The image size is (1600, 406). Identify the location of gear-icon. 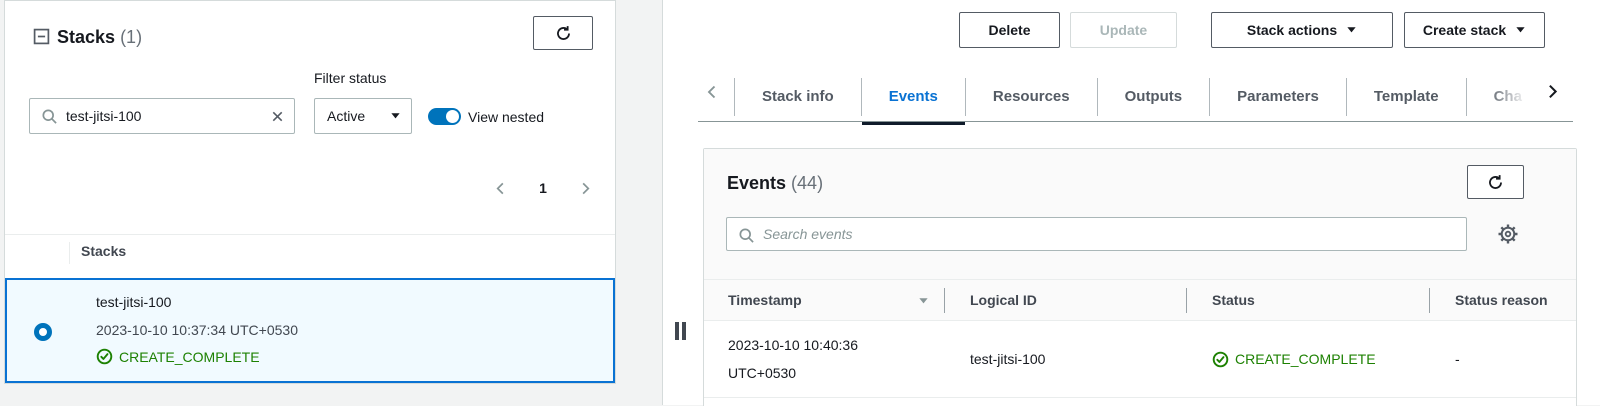
(1508, 234).